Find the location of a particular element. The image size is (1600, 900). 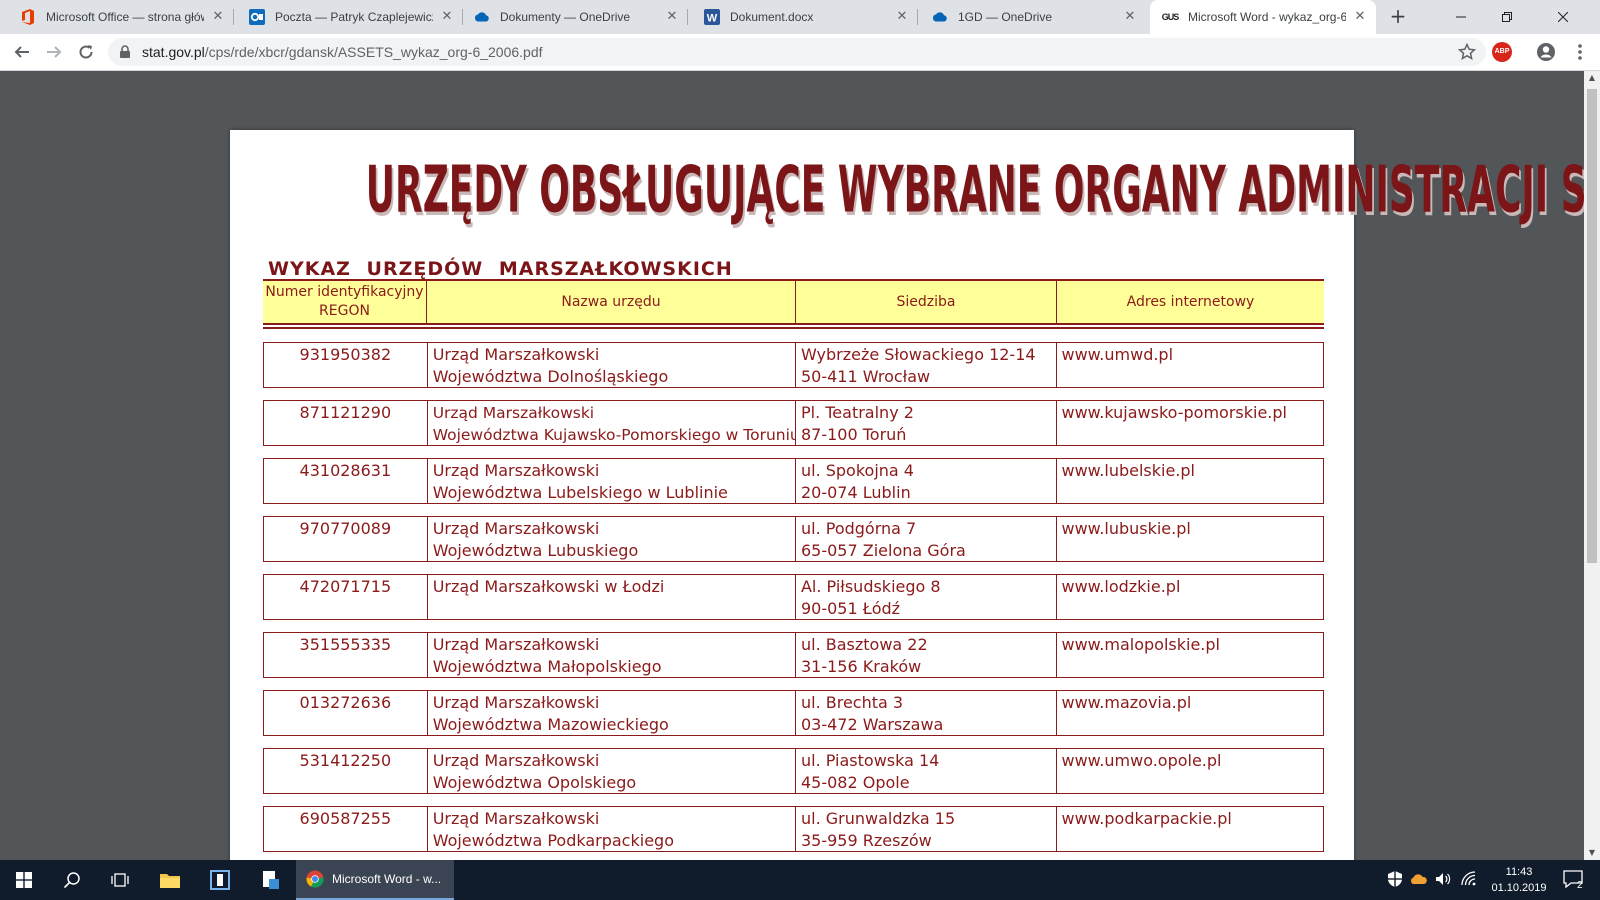

file-explorer-button is located at coordinates (170, 880).